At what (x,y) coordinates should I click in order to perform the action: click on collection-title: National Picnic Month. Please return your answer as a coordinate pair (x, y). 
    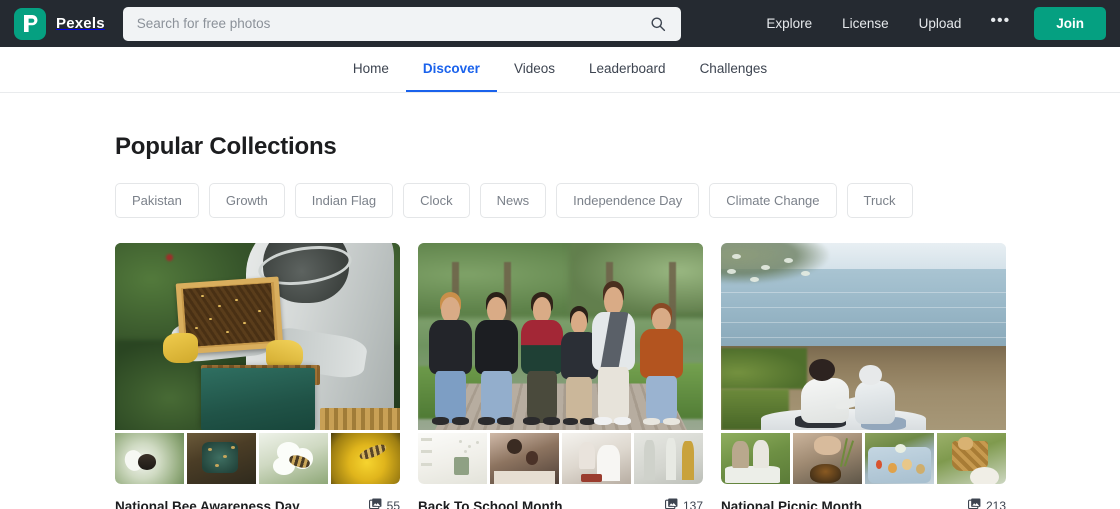
    Looking at the image, I should click on (792, 503).